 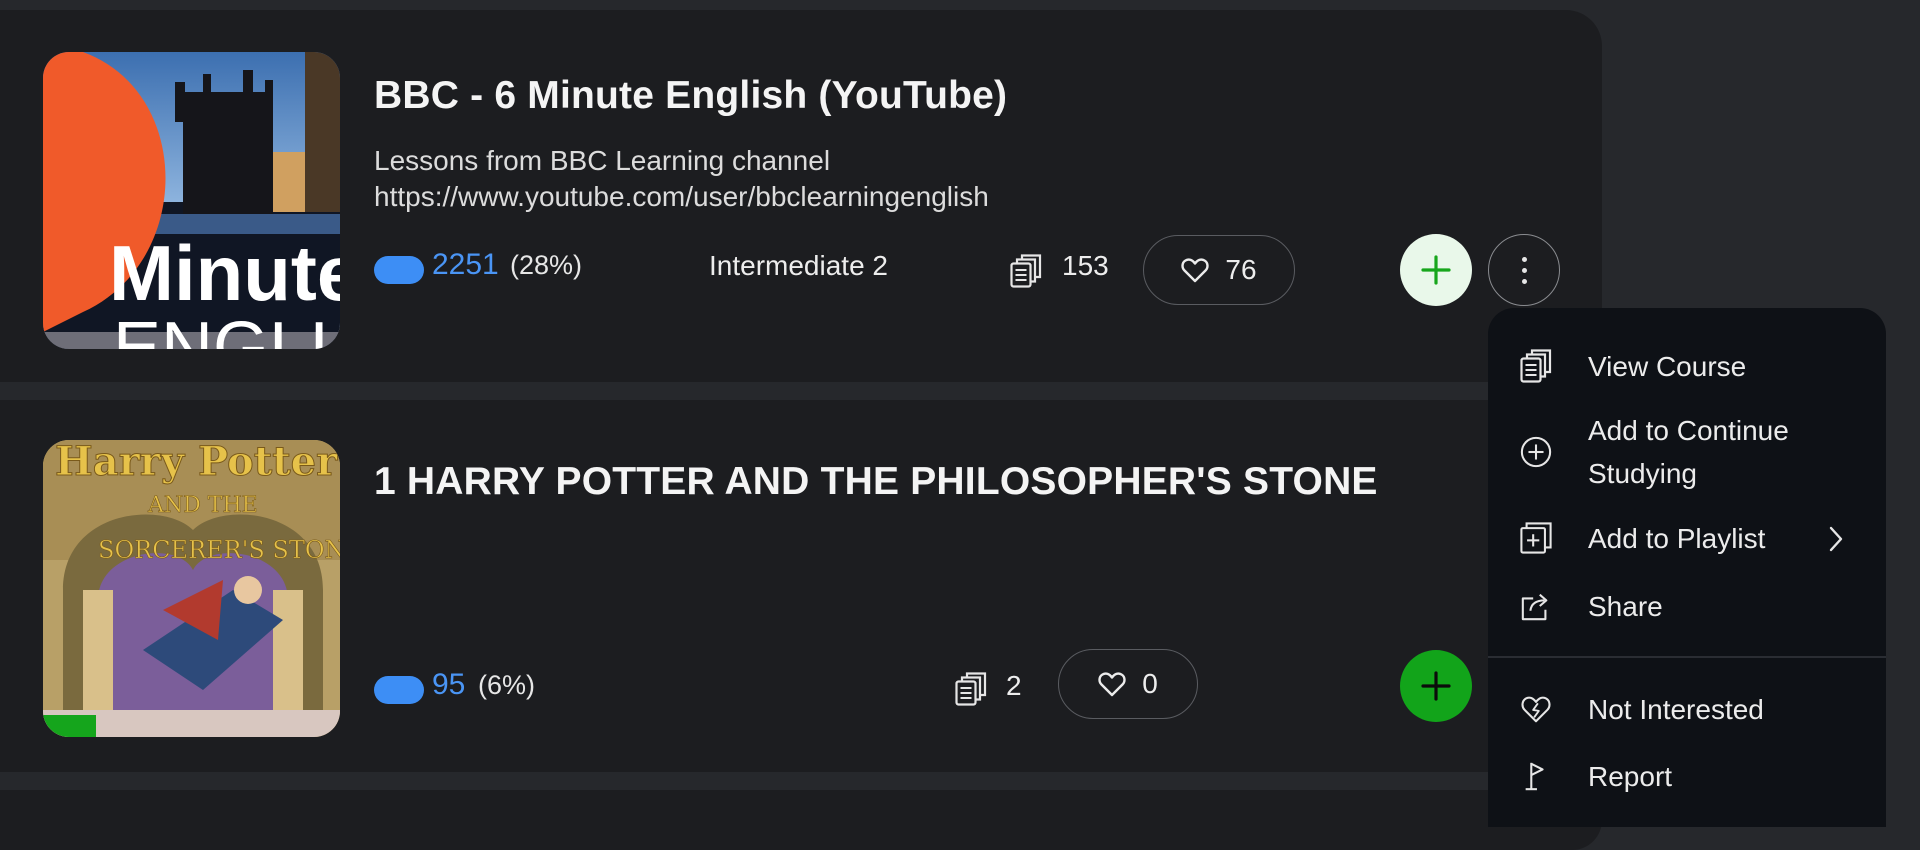 What do you see at coordinates (449, 684) in the screenshot?
I see `known-words-count: 95` at bounding box center [449, 684].